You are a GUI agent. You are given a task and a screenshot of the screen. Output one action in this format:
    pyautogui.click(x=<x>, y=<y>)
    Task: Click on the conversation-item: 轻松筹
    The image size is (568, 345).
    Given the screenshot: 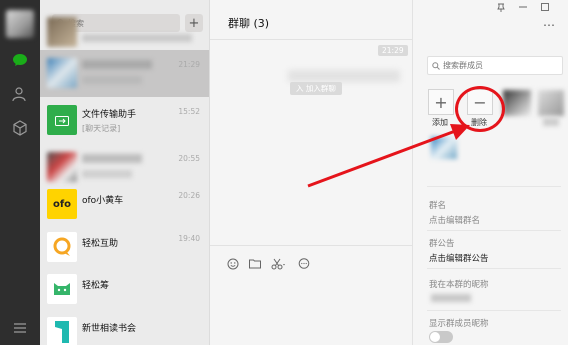 What is the action you would take?
    pyautogui.click(x=124, y=289)
    